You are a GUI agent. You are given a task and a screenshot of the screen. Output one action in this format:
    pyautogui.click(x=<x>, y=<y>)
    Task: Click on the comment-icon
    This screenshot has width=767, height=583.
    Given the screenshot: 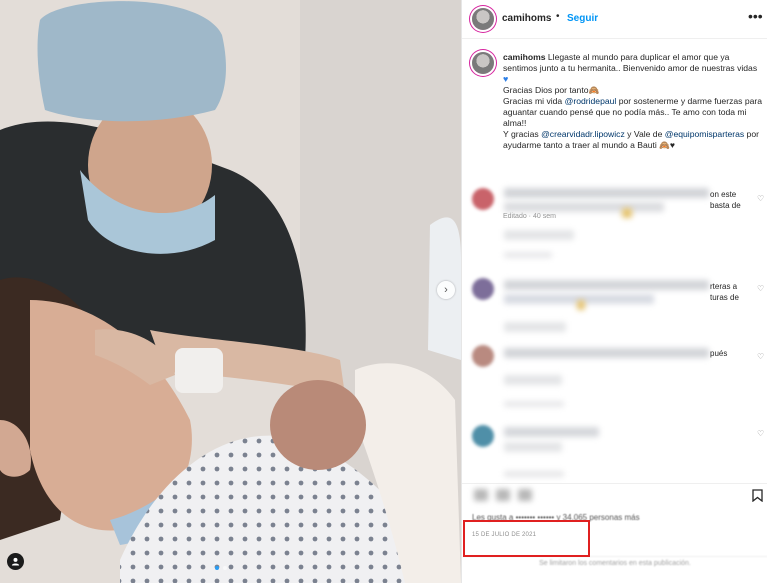 What is the action you would take?
    pyautogui.click(x=503, y=495)
    